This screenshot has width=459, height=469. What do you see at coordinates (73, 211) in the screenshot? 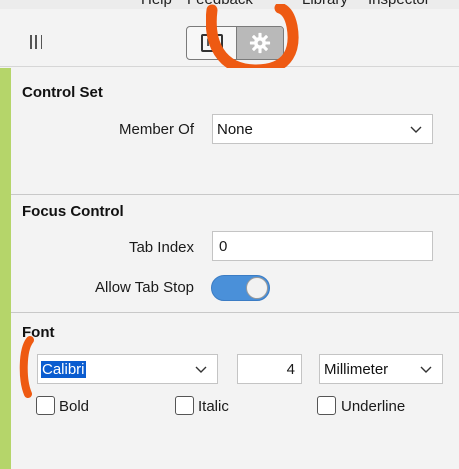
I see `section-title-focus-control: Focus Control` at bounding box center [73, 211].